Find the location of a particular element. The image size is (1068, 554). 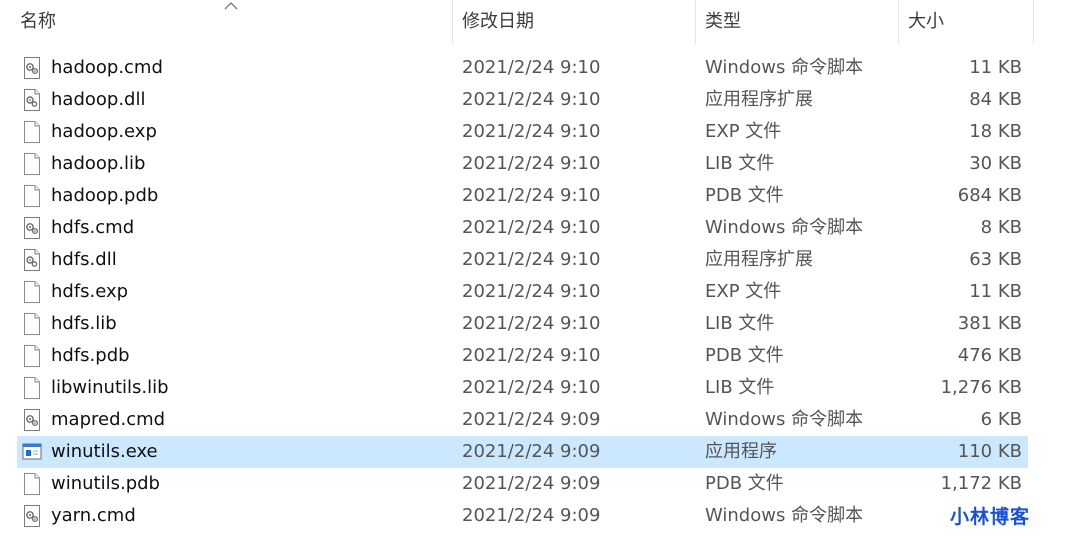

file-row: hdfs.lib 2021/2/24 9:10 LIB 文件 381 KB is located at coordinates (534, 324).